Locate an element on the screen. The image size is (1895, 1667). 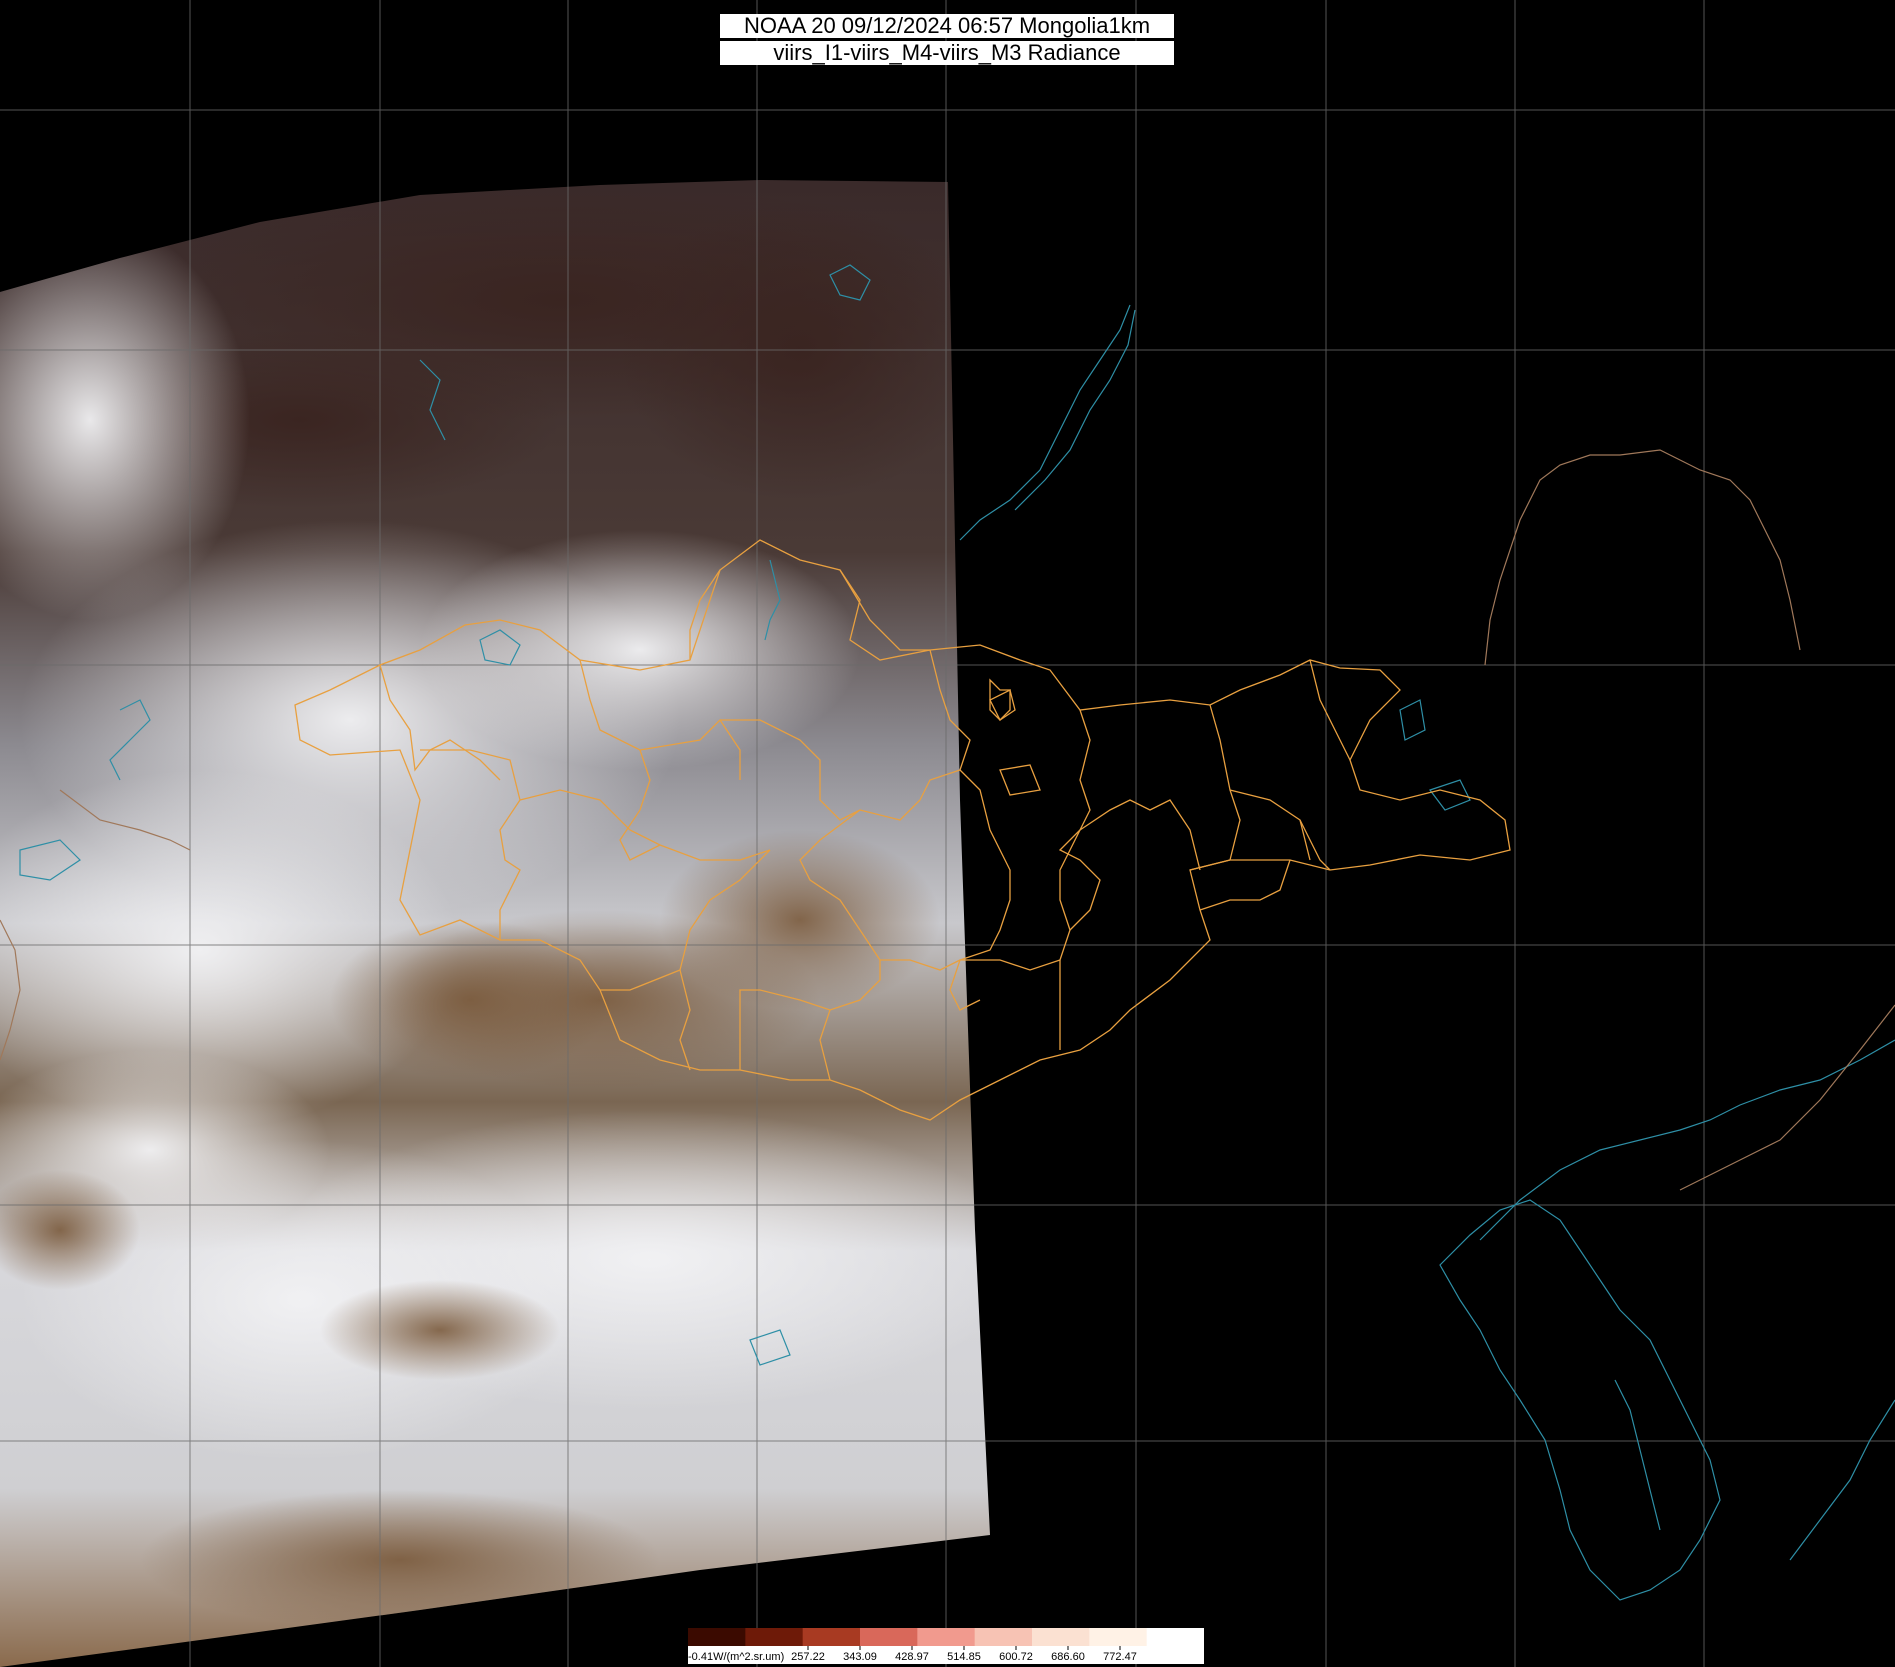
china-korea-border is located at coordinates (1787, 1097).